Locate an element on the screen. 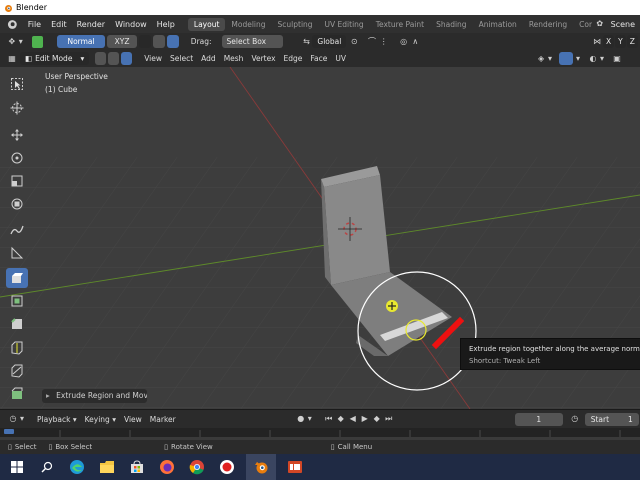 This screenshot has width=640, height=480. normal-orientation-button: Normal is located at coordinates (81, 41).